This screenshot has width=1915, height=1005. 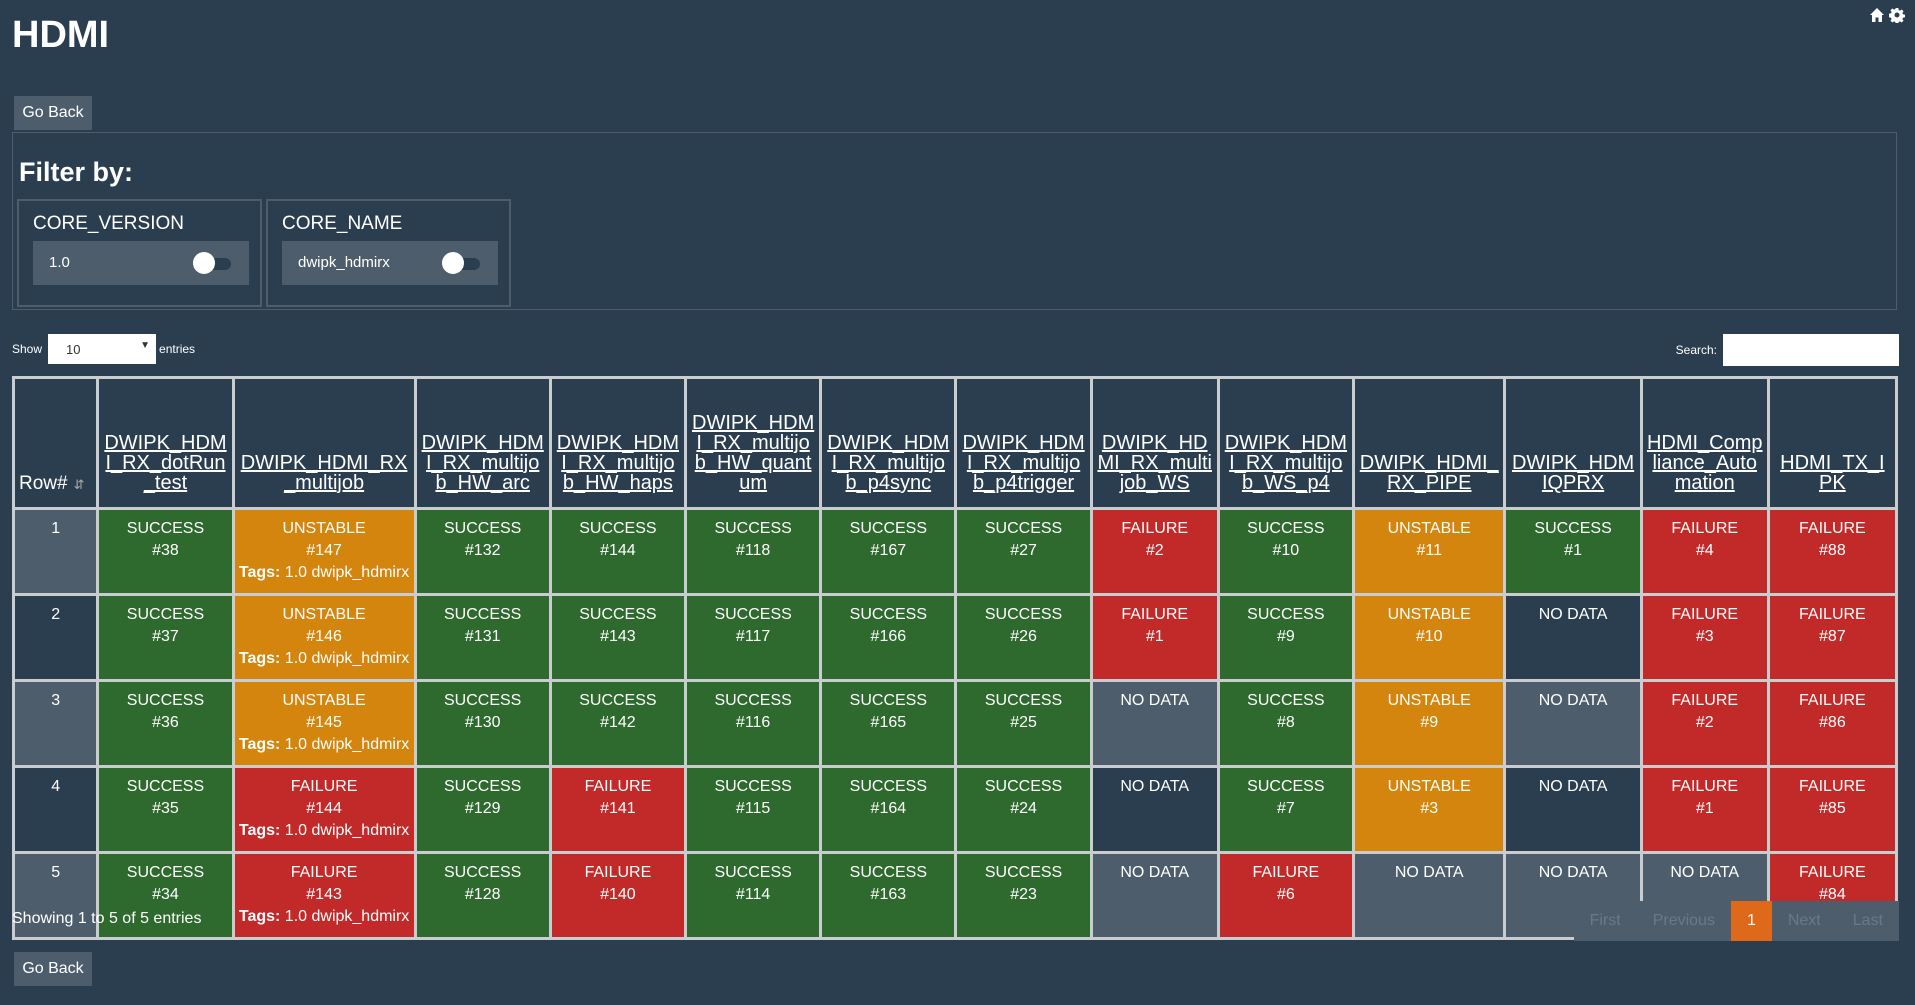 I want to click on status-cell: SUCCESS #27, so click(x=1023, y=551).